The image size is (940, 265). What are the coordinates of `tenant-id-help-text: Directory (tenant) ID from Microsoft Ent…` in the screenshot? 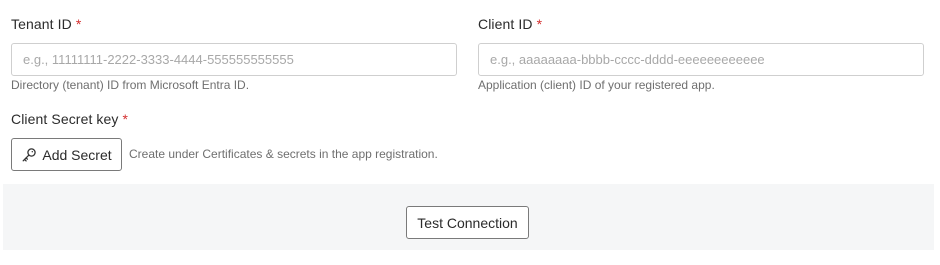 It's located at (130, 85).